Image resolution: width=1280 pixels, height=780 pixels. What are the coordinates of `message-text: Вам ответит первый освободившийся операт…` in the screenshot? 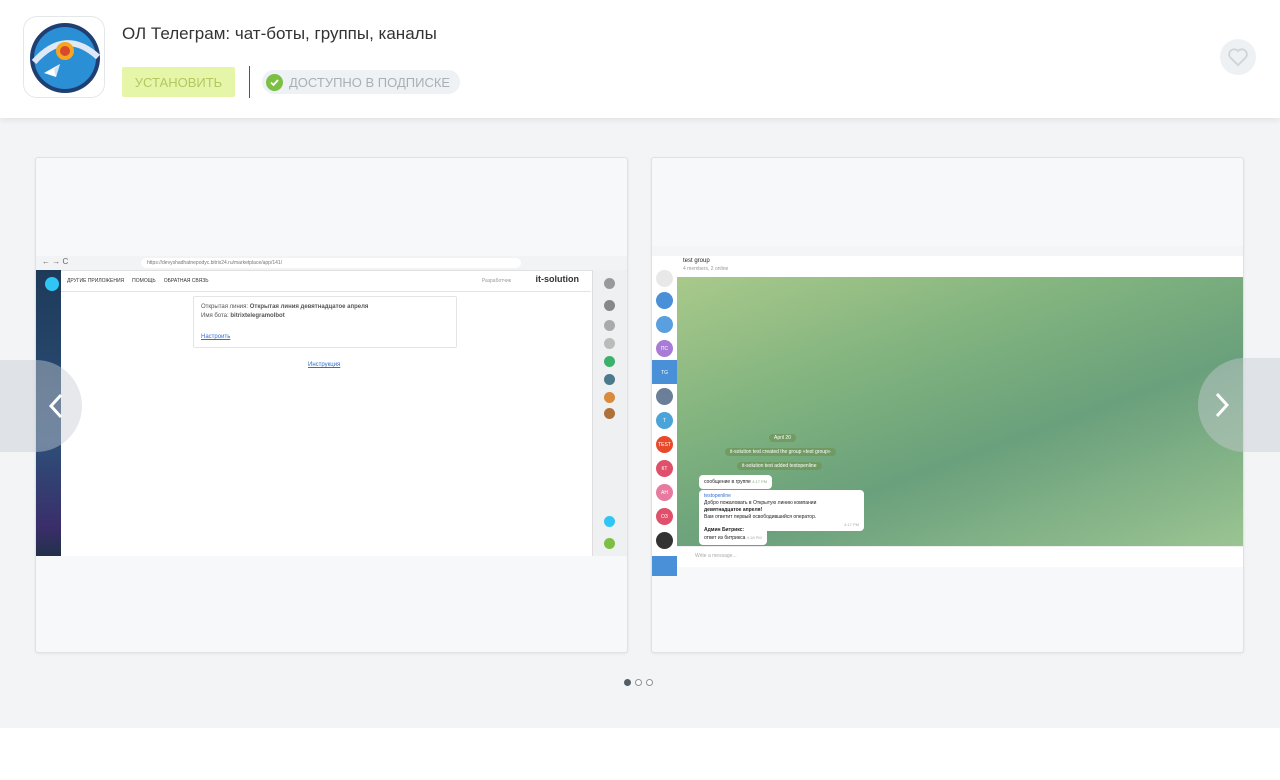 It's located at (760, 517).